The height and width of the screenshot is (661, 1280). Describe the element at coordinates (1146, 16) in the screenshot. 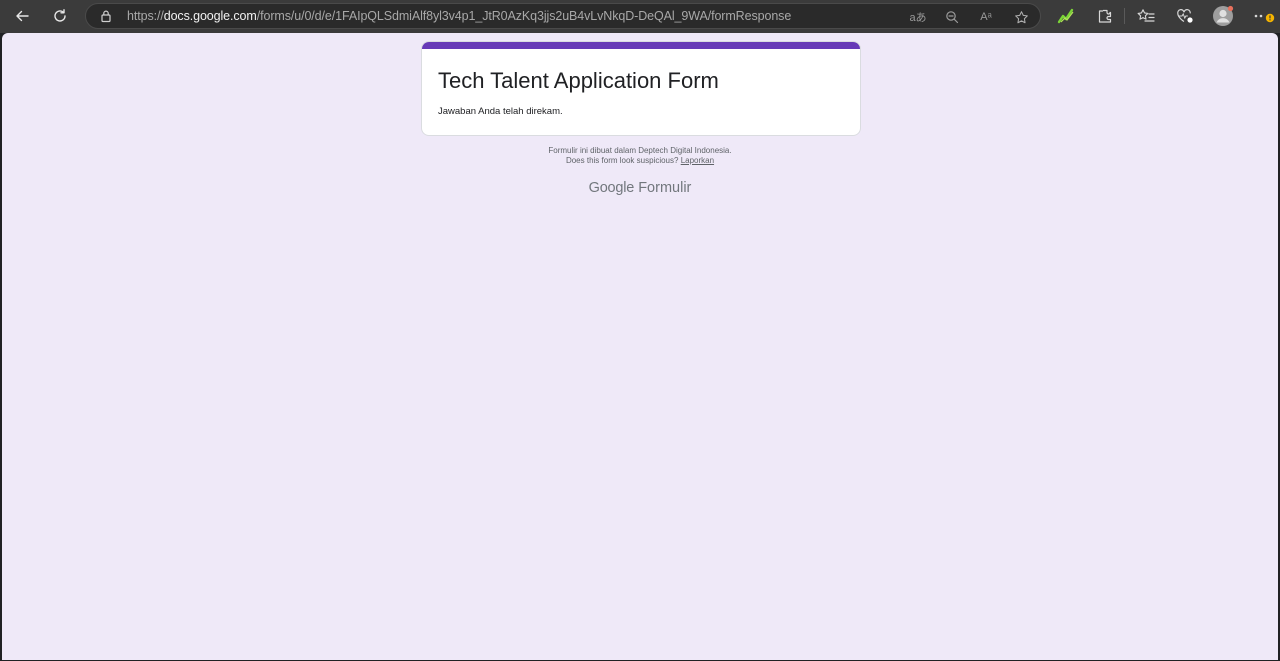

I see `favorites-icon` at that location.